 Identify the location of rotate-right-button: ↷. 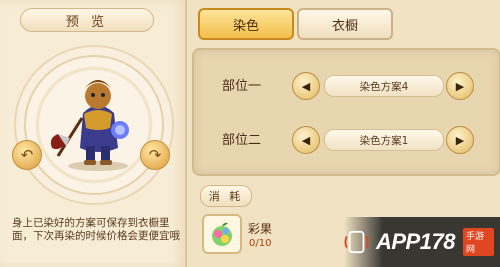
(155, 155).